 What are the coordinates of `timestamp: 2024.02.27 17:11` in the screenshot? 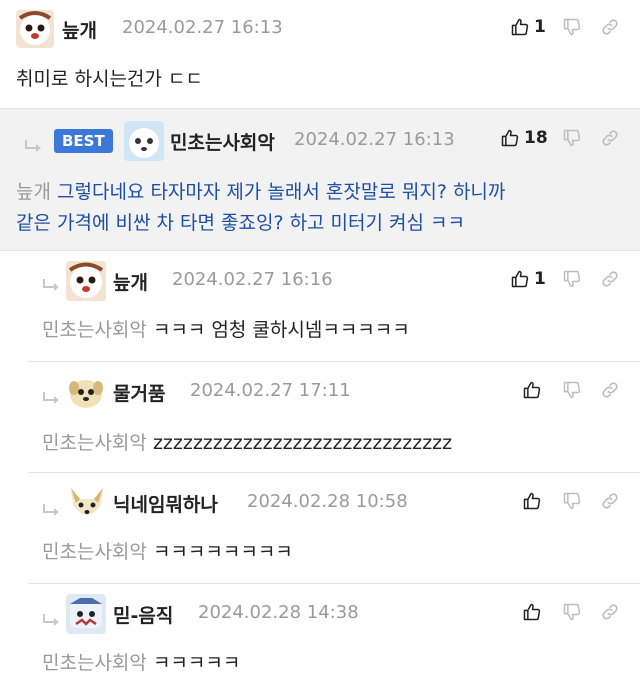 It's located at (270, 390).